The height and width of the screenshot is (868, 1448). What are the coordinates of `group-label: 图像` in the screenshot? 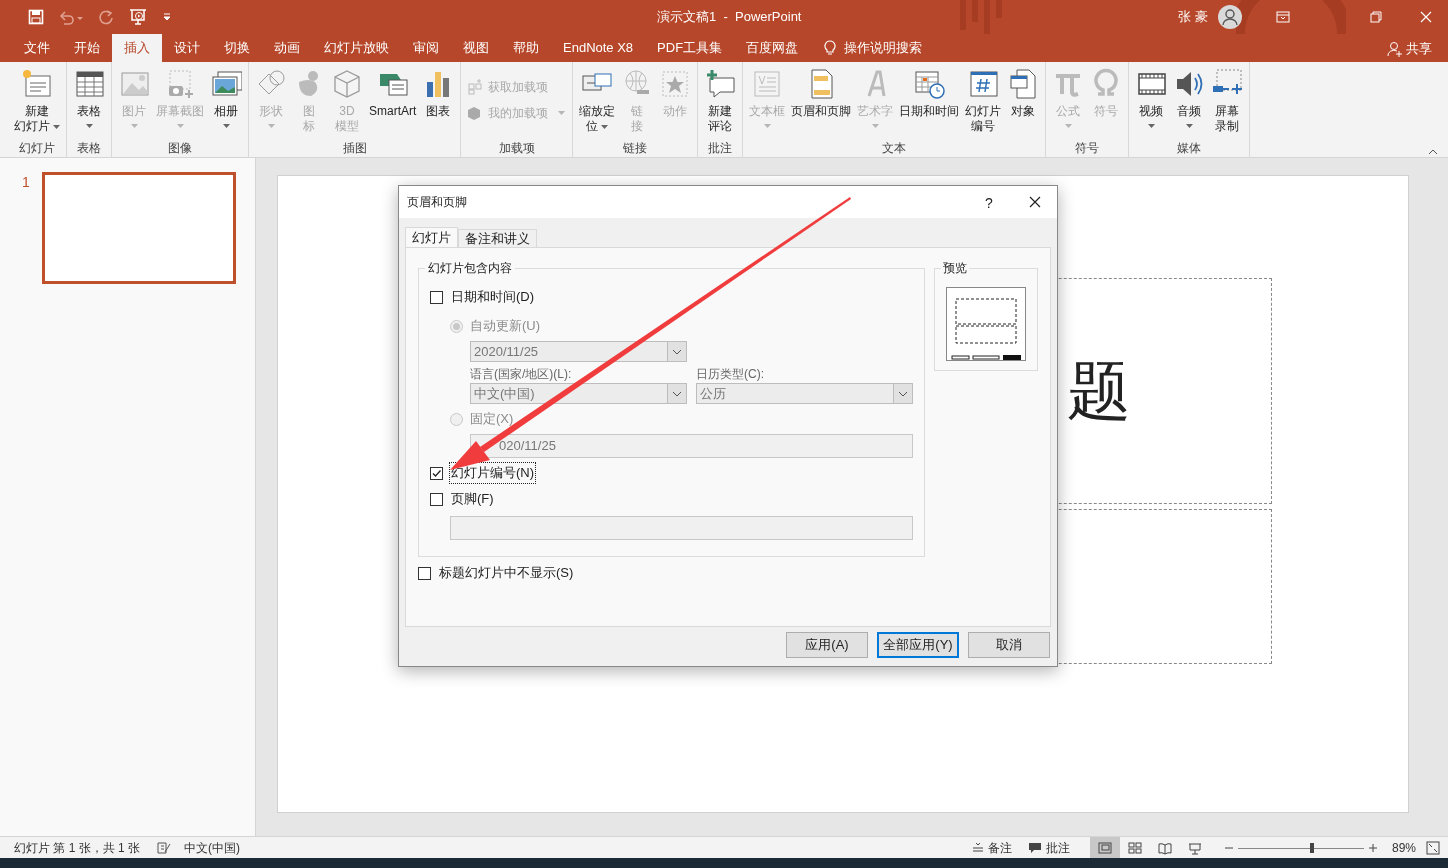 It's located at (180, 148).